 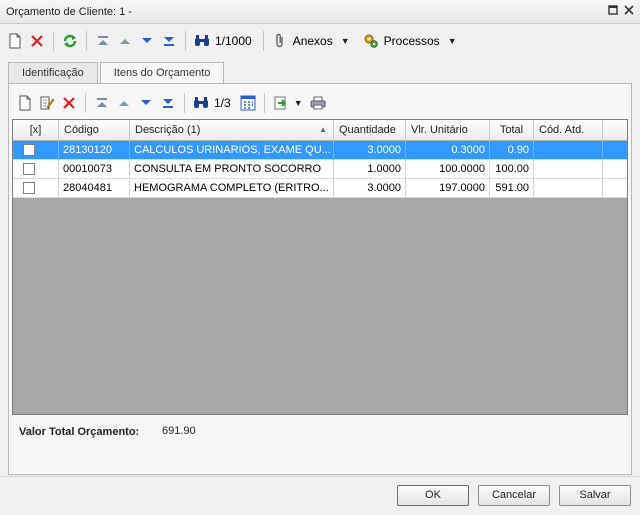 What do you see at coordinates (280, 41) in the screenshot?
I see `paperclip-icon` at bounding box center [280, 41].